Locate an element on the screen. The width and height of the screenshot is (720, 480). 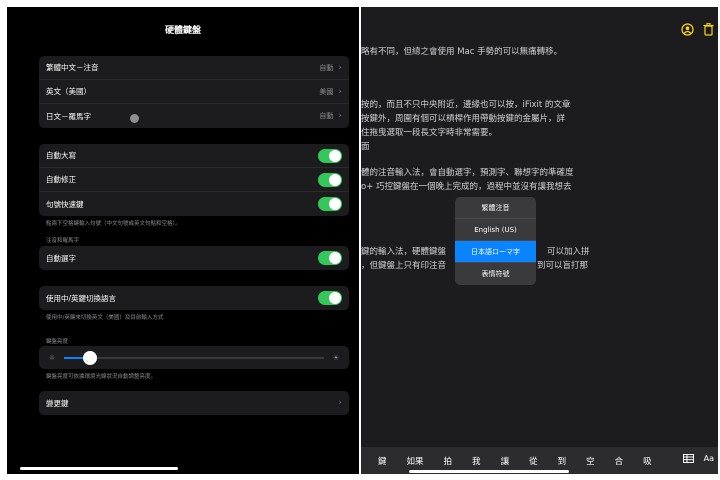
candidate-word: 鍵 is located at coordinates (382, 461).